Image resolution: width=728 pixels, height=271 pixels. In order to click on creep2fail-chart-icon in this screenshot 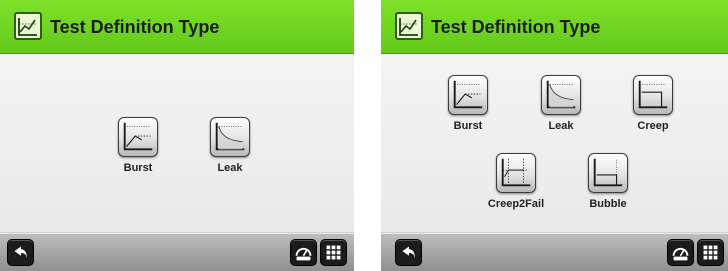, I will do `click(516, 173)`.